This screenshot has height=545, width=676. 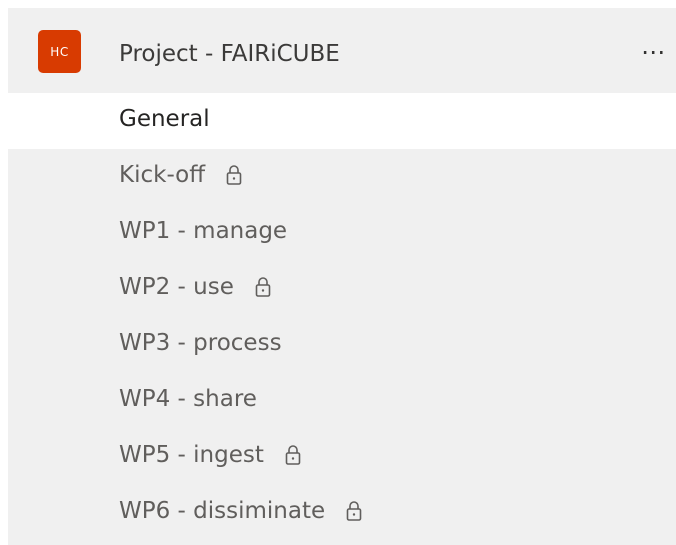 What do you see at coordinates (342, 233) in the screenshot?
I see `channel-wp1: WP1 - manage` at bounding box center [342, 233].